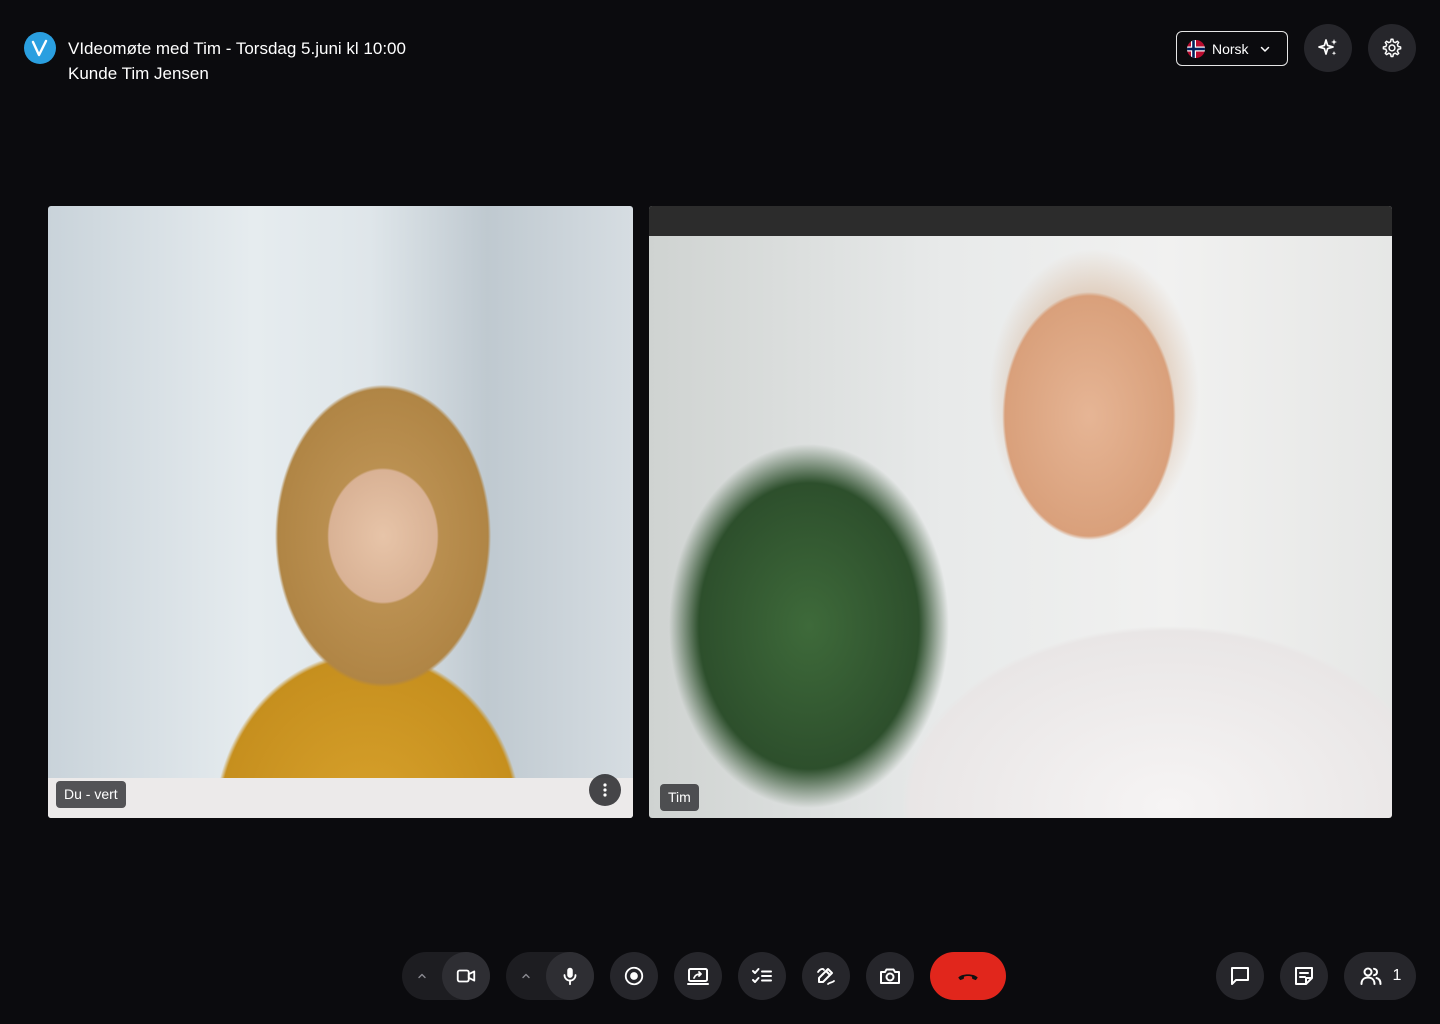  I want to click on microphone-icon, so click(570, 976).